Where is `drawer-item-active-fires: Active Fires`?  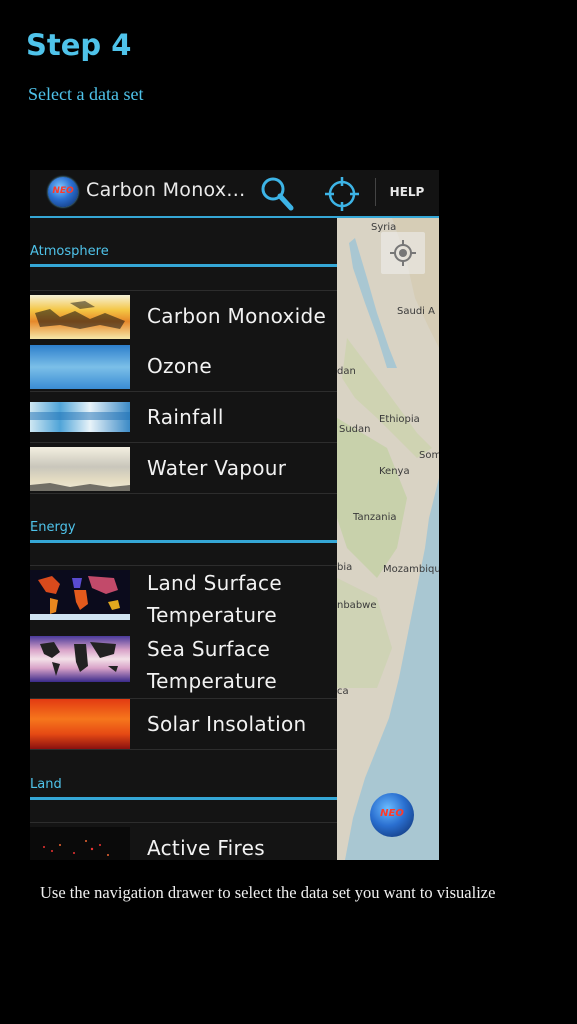 drawer-item-active-fires: Active Fires is located at coordinates (183, 841).